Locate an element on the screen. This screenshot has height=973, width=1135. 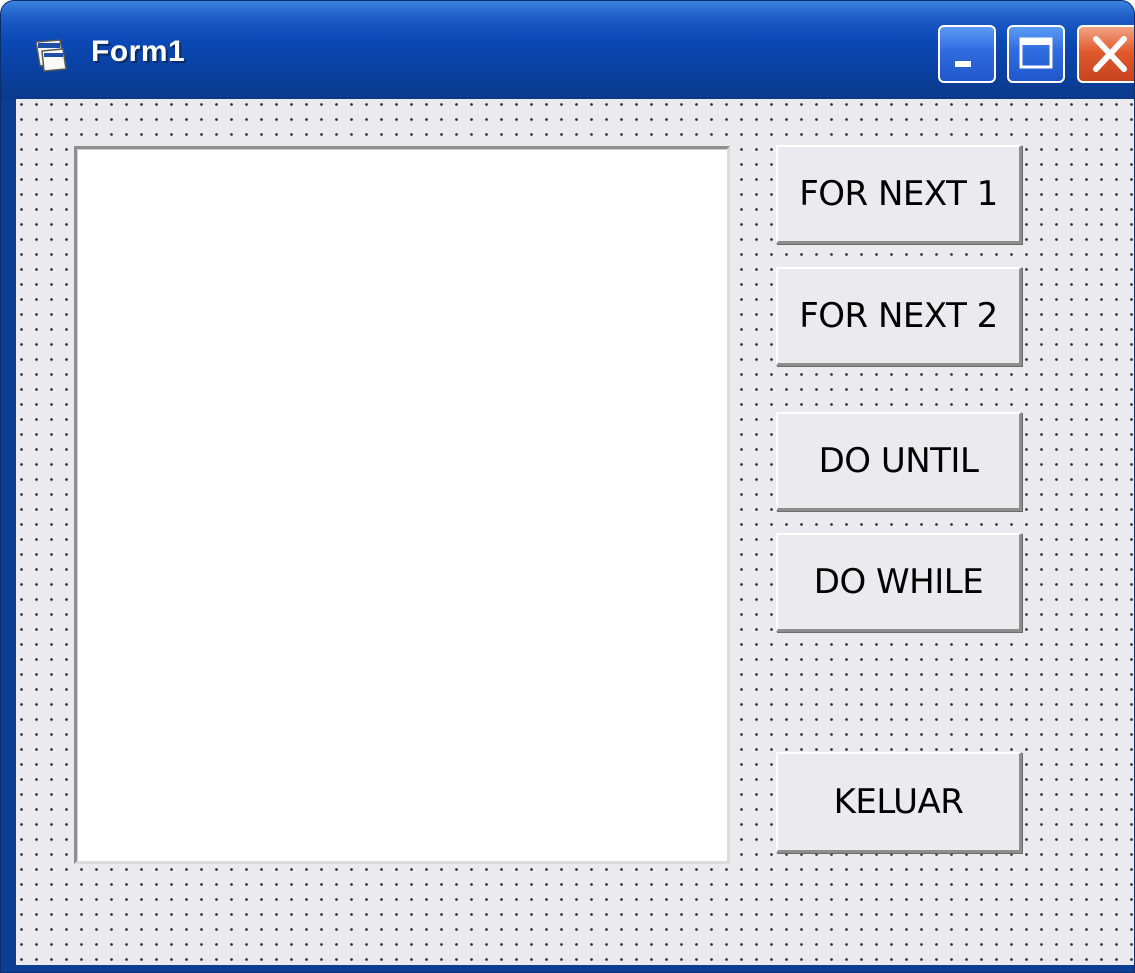
close-icon is located at coordinates (1110, 54).